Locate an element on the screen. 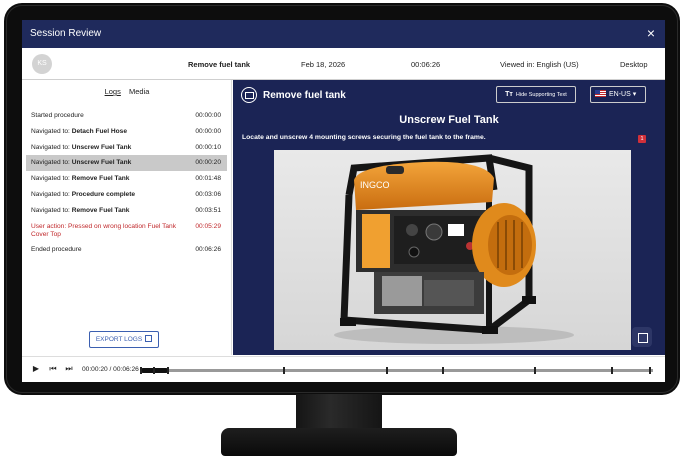 This screenshot has width=682, height=461. log-message: Started procedure is located at coordinates (106, 116).